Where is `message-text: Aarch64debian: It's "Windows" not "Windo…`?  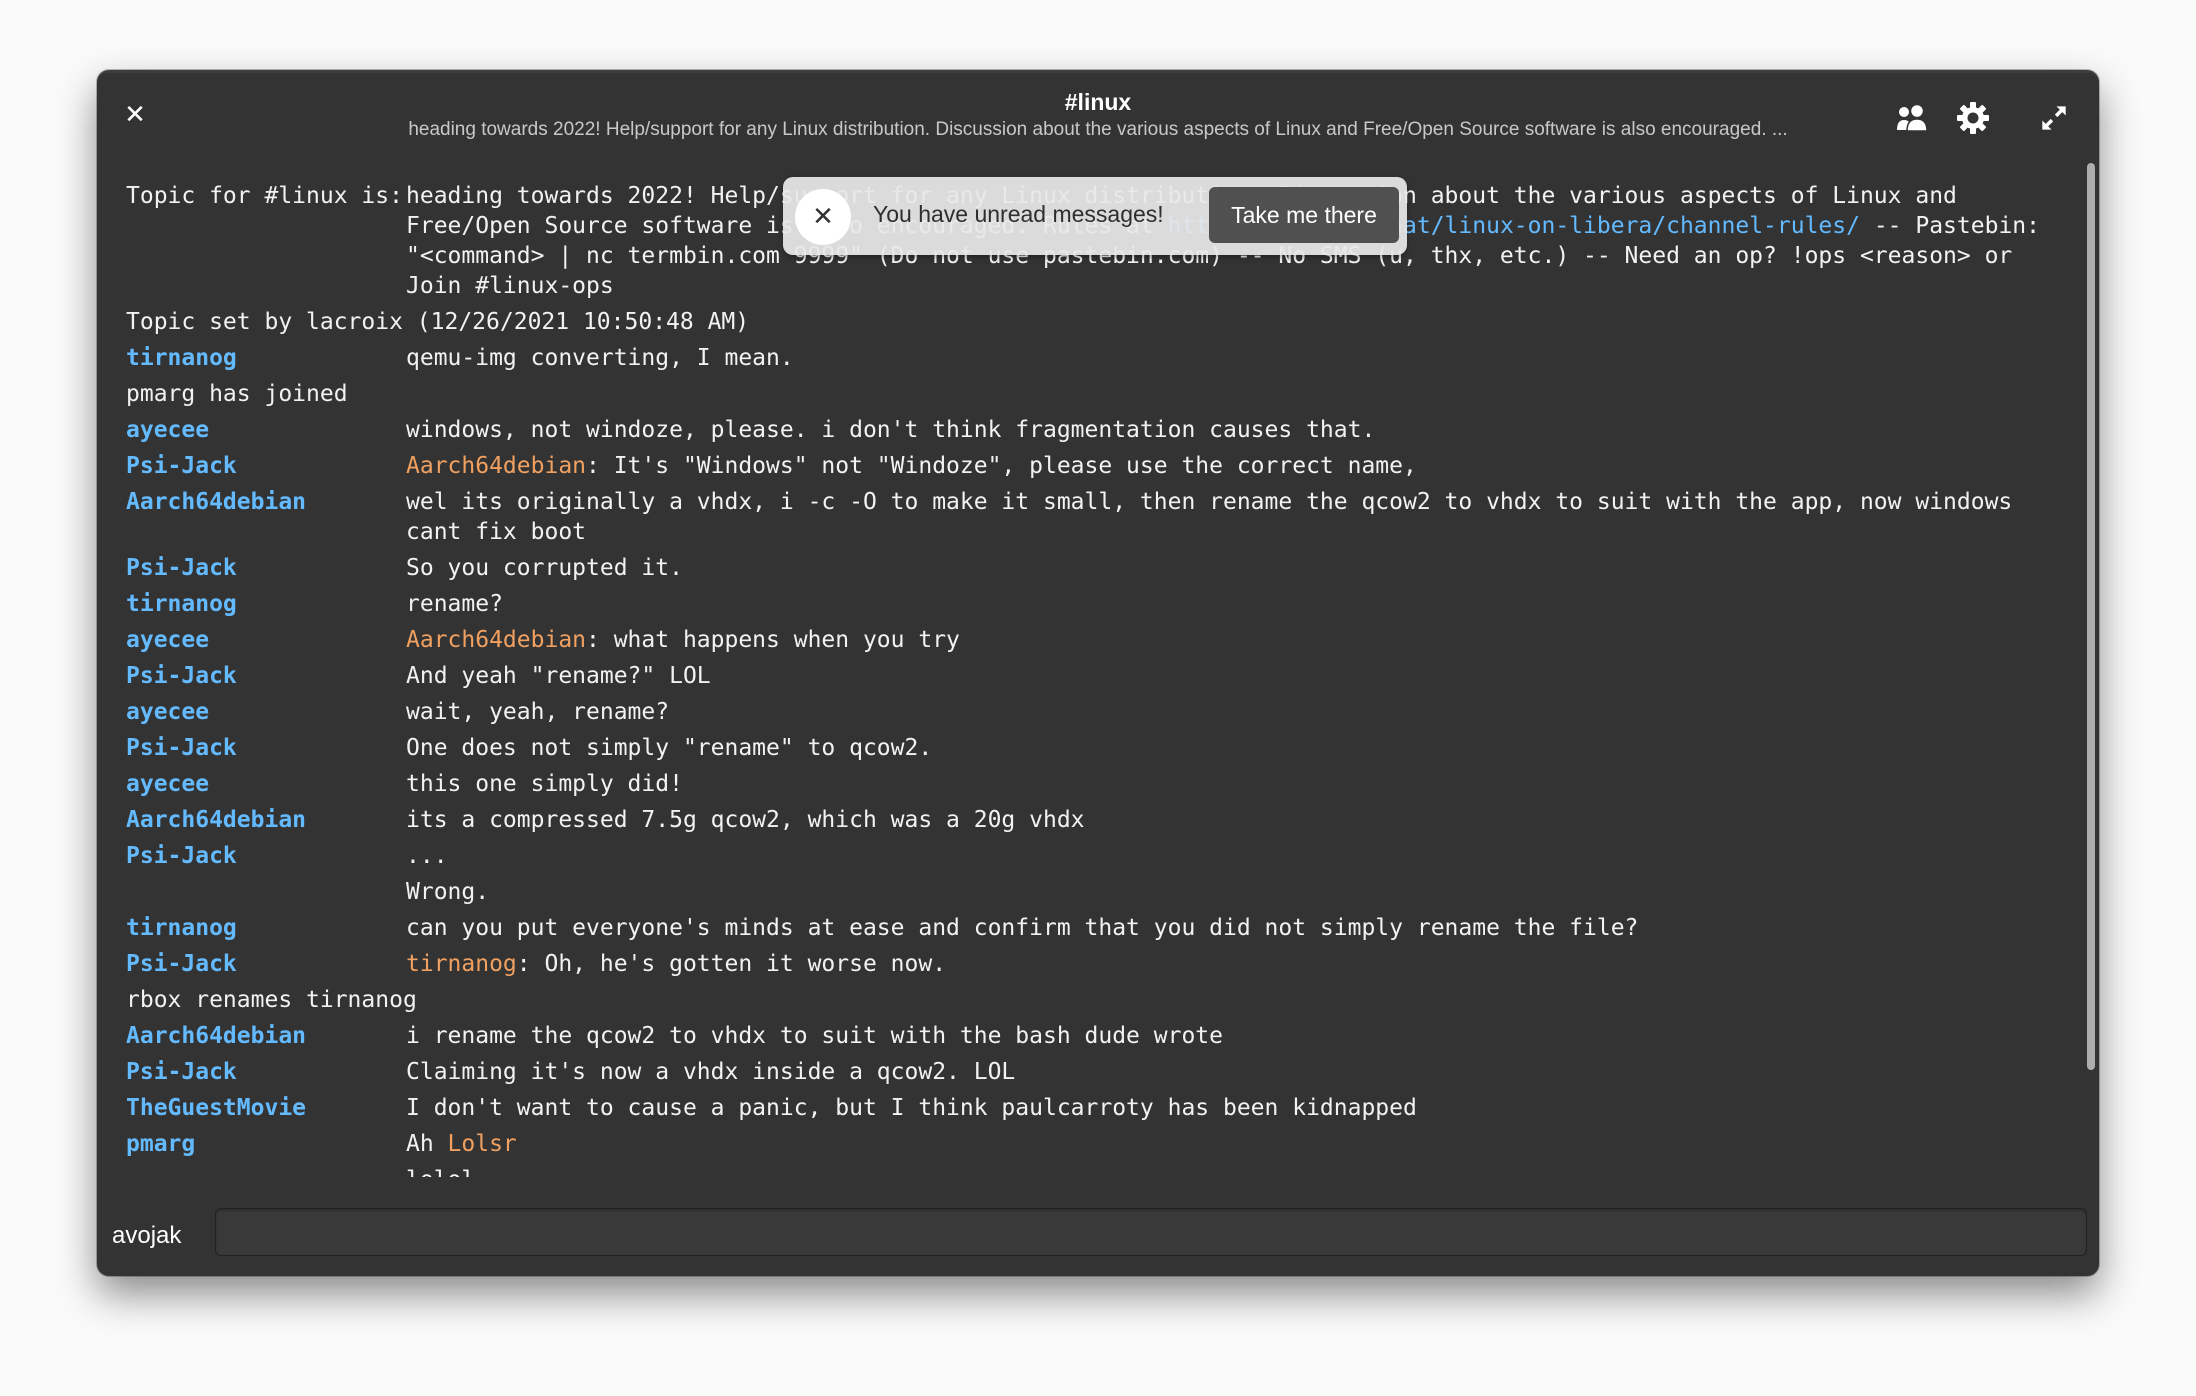
message-text: Aarch64debian: It's "Windows" not "Windo… is located at coordinates (1226, 466).